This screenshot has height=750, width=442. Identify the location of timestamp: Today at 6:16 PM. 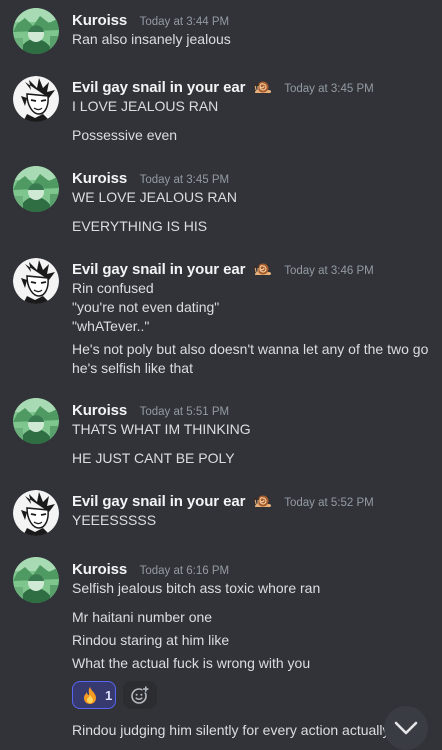
(184, 571).